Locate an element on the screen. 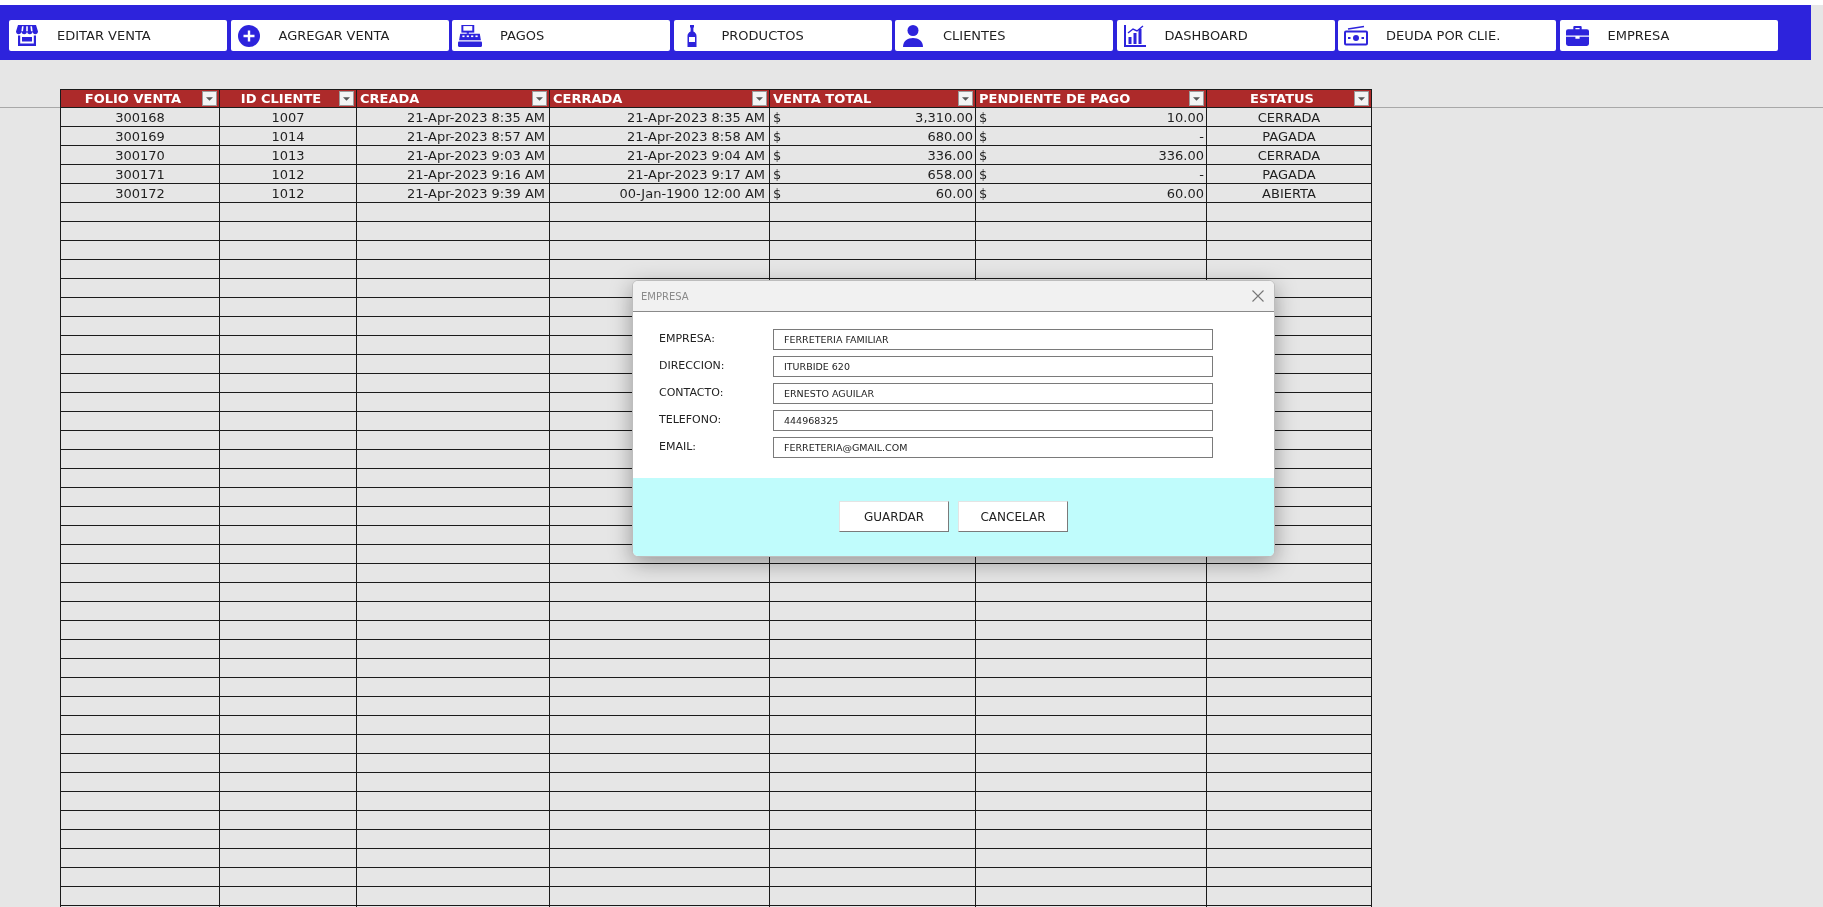 This screenshot has width=1823, height=907. created-date: 21-Apr-2023 8:35 AM is located at coordinates (453, 117).